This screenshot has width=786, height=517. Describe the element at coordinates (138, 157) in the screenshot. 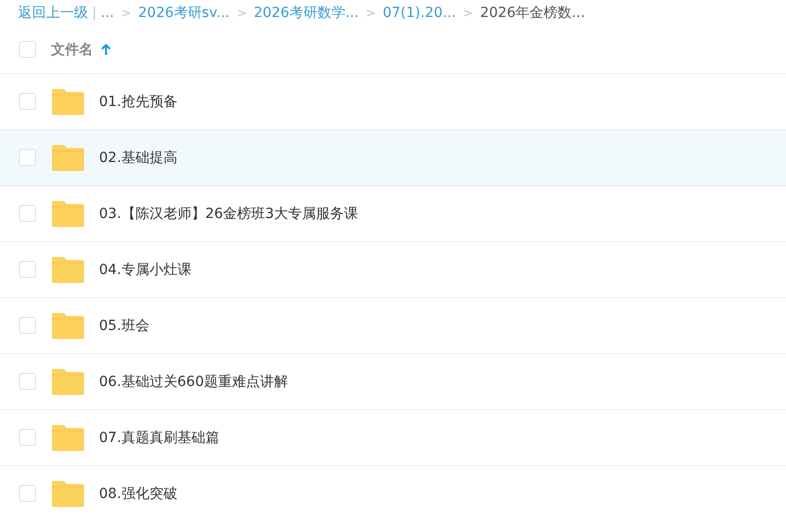

I see `folder-name: 02.基础提高` at that location.